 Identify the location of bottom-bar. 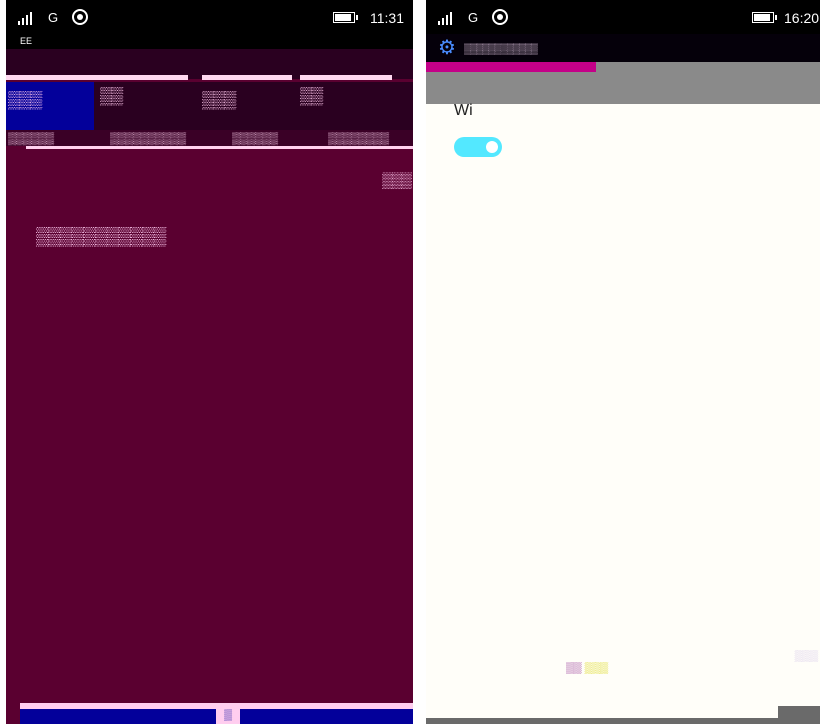
(623, 721).